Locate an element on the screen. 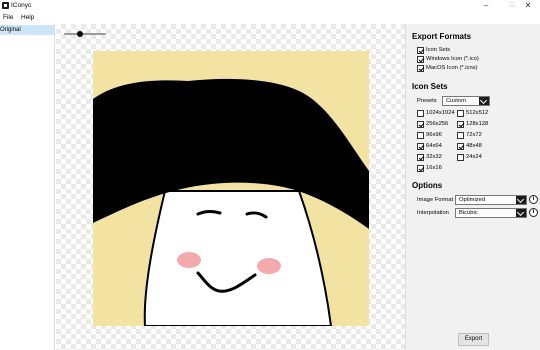 The height and width of the screenshot is (350, 540). presets-dropdown: Custom is located at coordinates (466, 101).